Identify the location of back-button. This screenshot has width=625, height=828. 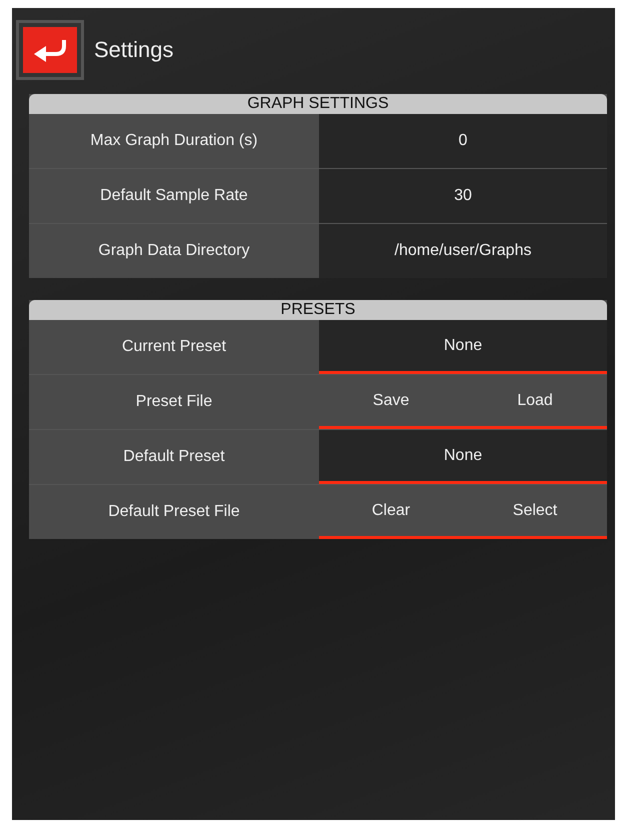
(50, 50).